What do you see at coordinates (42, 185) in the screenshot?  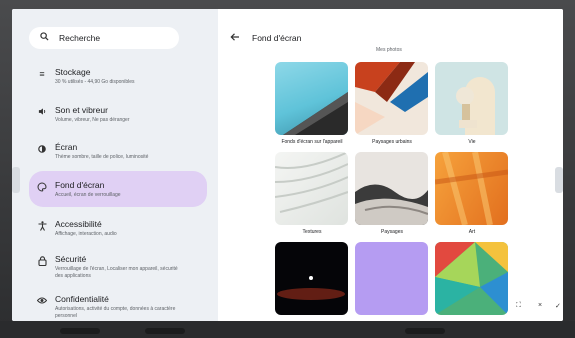 I see `palette-icon` at bounding box center [42, 185].